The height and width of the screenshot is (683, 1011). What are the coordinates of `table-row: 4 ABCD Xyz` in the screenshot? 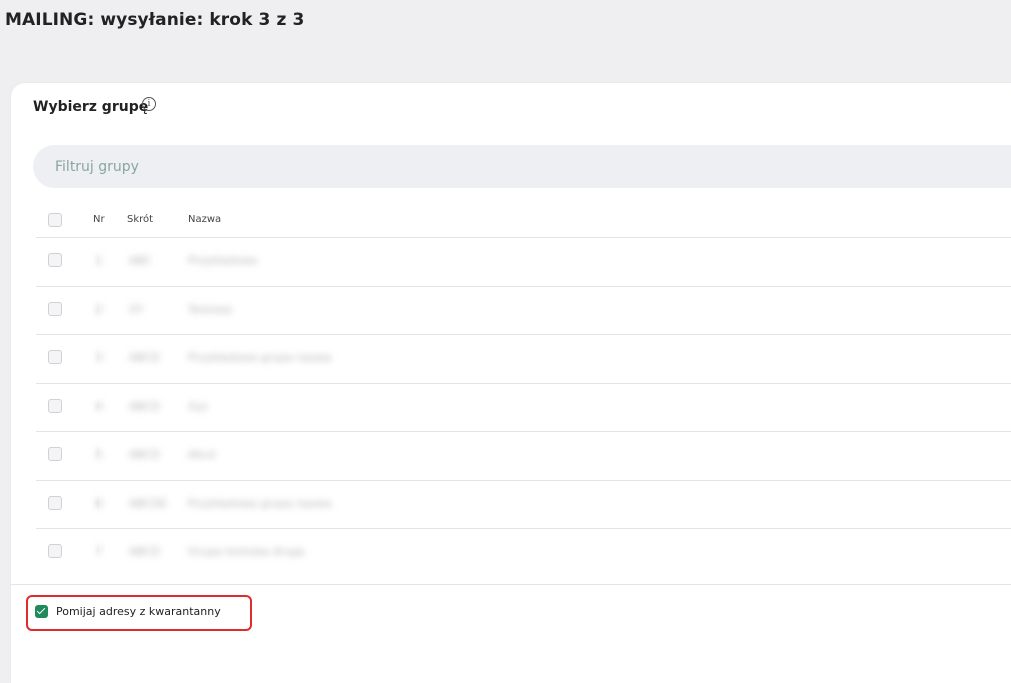 It's located at (523, 407).